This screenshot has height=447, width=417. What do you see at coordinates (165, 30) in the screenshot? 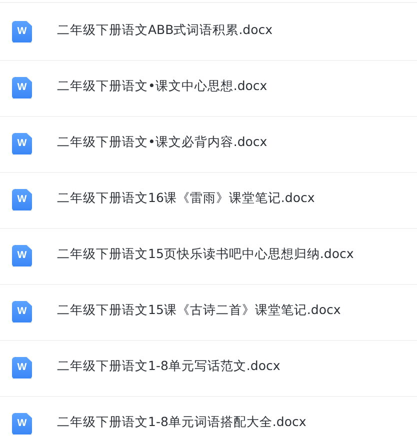
I see `file-name: 二年级下册语文ABB式词语积累.docx` at bounding box center [165, 30].